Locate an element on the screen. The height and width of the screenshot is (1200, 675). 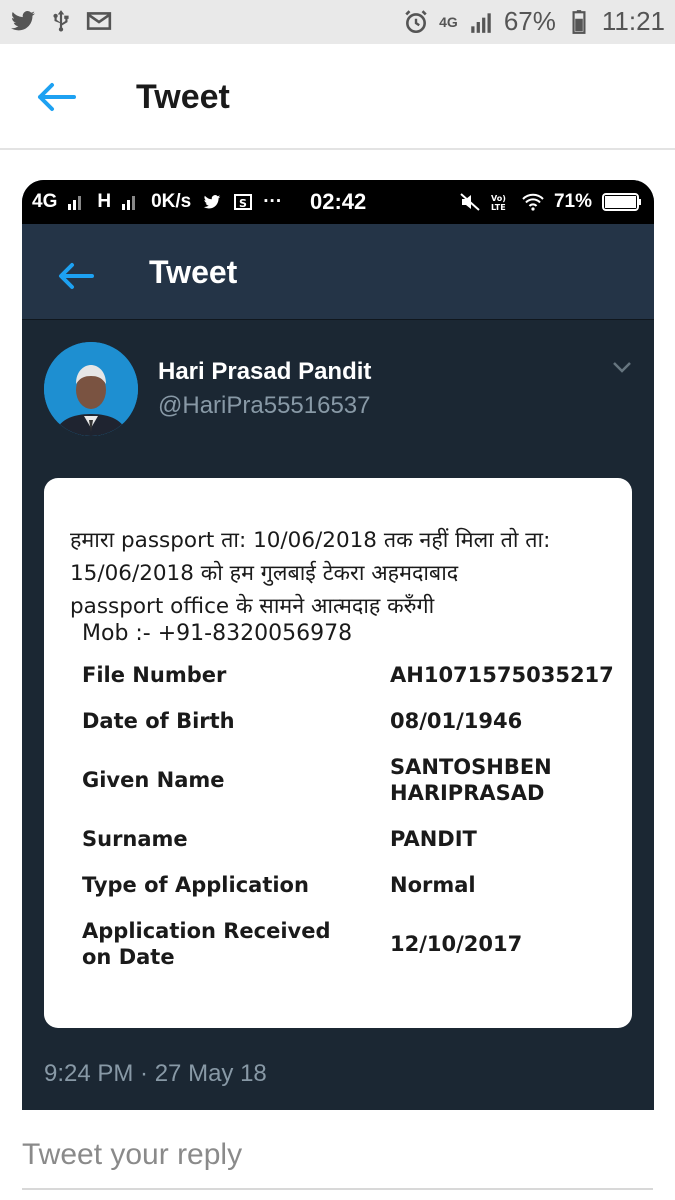
detail-key: Type of Application is located at coordinates (195, 885).